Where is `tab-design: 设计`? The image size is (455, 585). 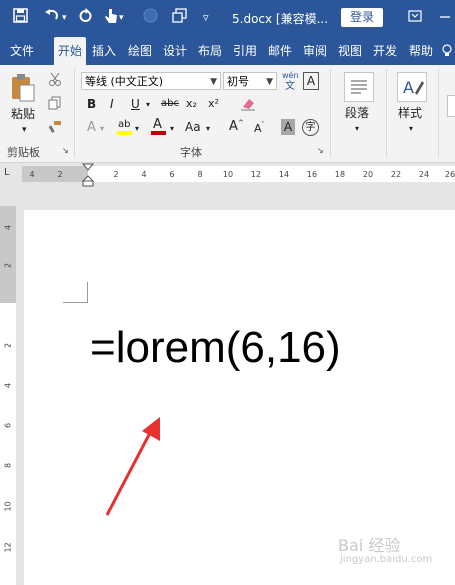
tab-design: 设计 is located at coordinates (175, 51).